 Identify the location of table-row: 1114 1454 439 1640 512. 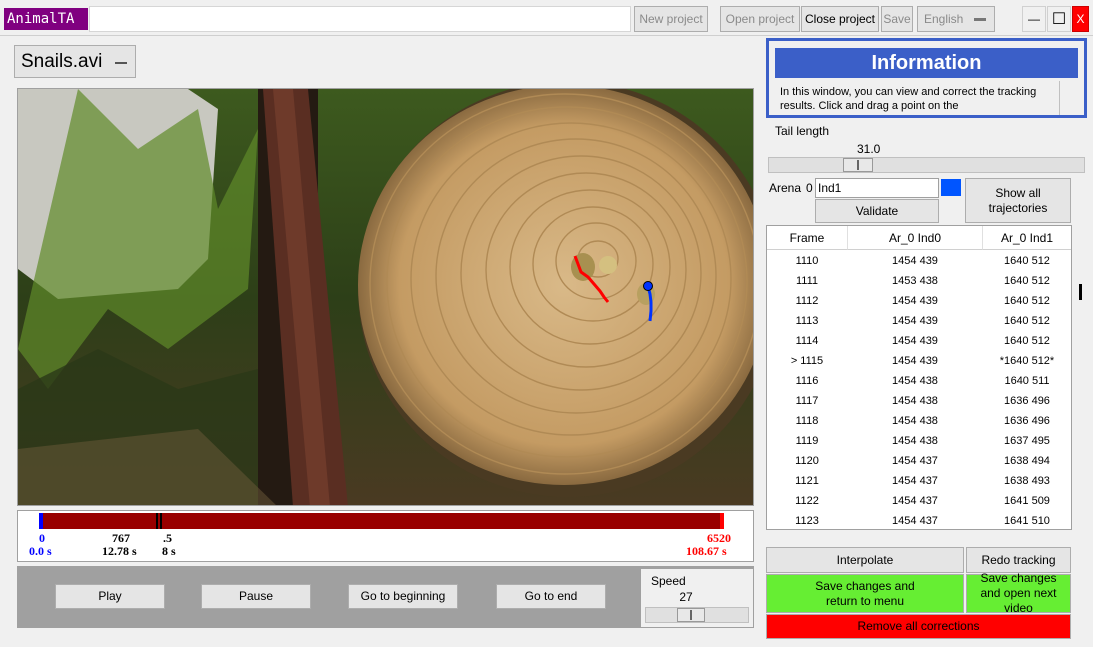
(919, 342).